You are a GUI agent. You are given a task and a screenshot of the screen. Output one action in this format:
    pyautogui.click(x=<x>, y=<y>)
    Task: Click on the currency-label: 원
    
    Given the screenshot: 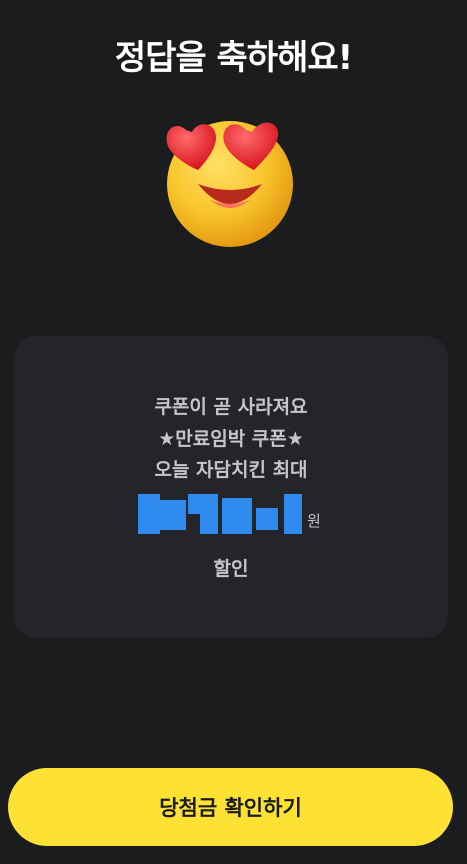 What is the action you would take?
    pyautogui.click(x=314, y=521)
    